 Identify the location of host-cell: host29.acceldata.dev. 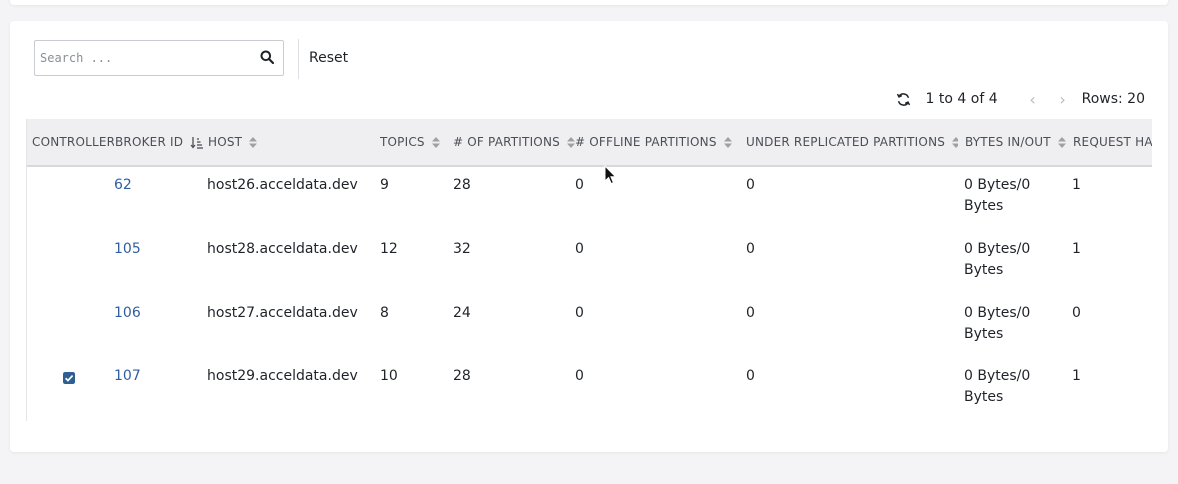
(282, 376).